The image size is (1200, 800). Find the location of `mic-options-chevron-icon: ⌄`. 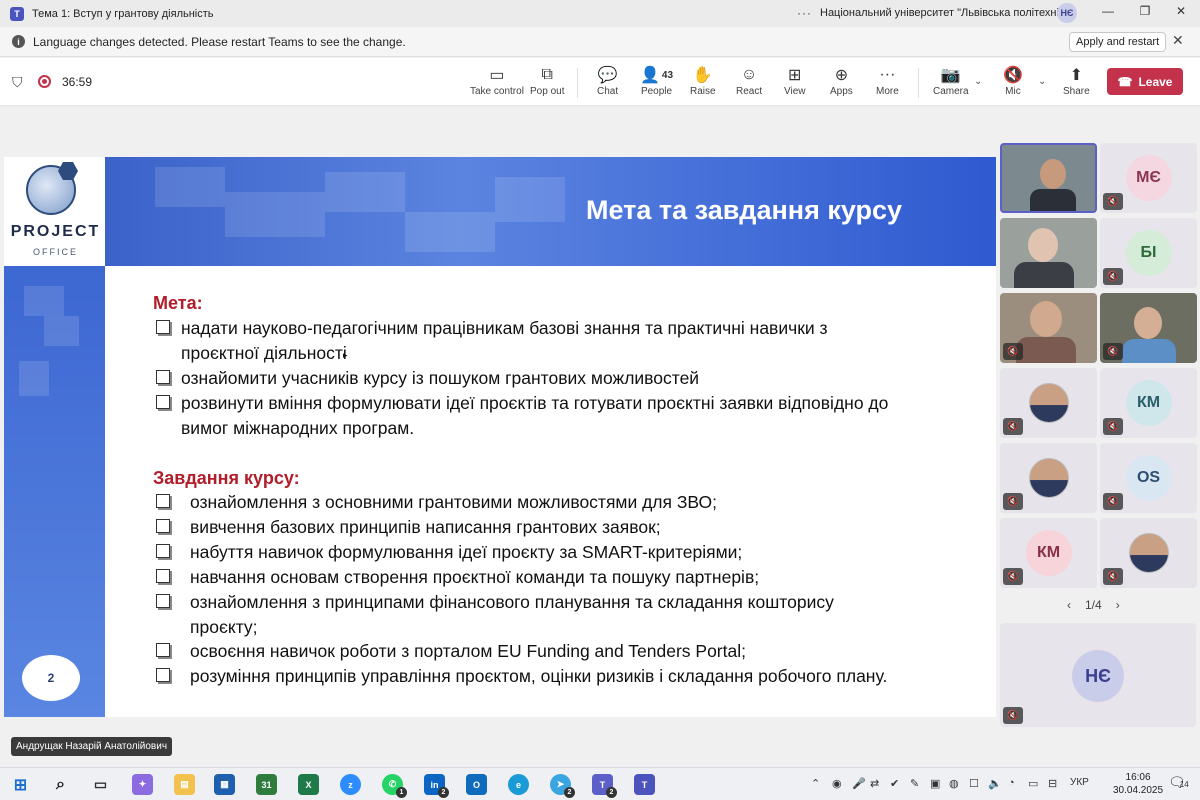

mic-options-chevron-icon: ⌄ is located at coordinates (1042, 81).